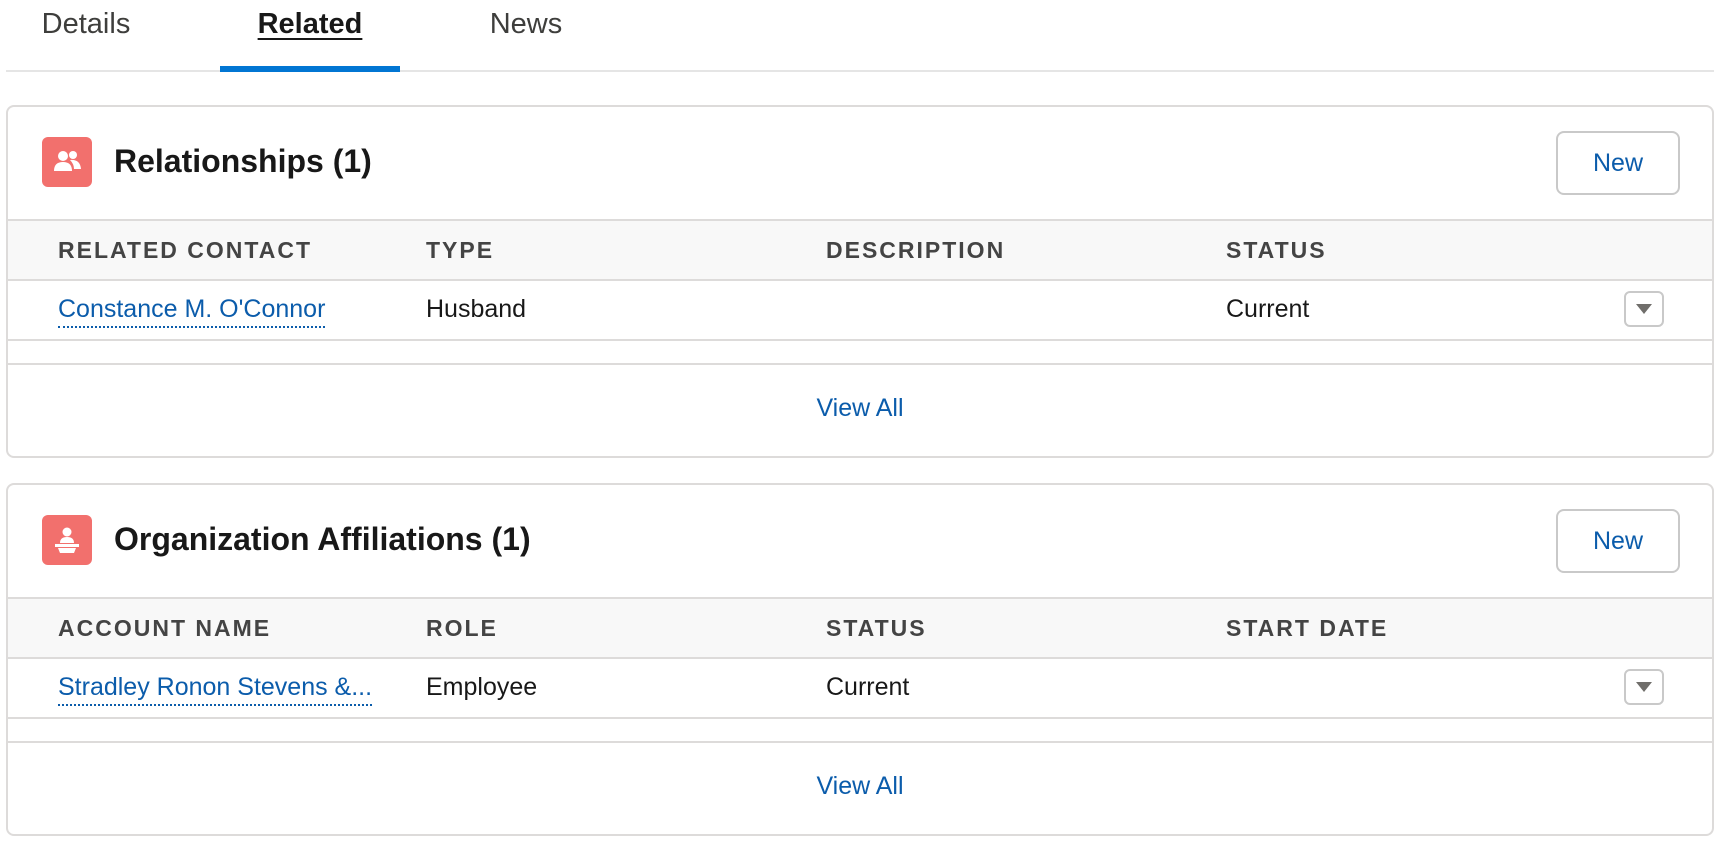 Image resolution: width=1718 pixels, height=843 pixels. What do you see at coordinates (67, 540) in the screenshot?
I see `affiliation-icon` at bounding box center [67, 540].